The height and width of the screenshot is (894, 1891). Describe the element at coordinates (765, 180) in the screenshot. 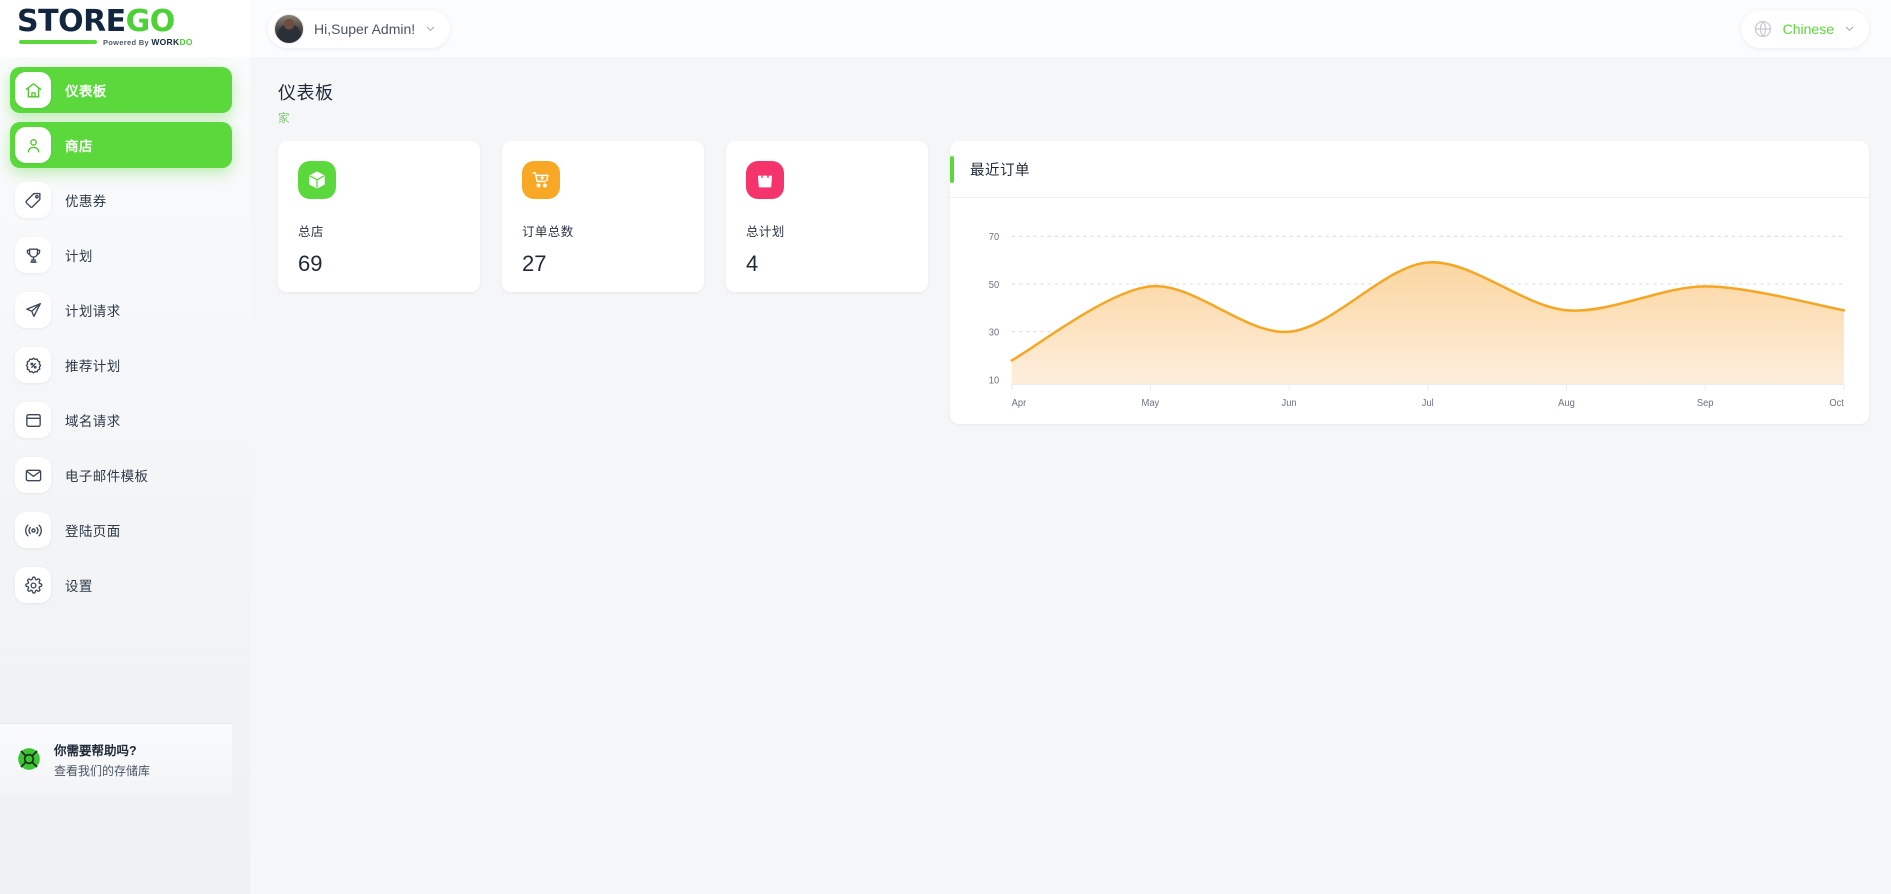

I see `shopping-bag-icon` at that location.